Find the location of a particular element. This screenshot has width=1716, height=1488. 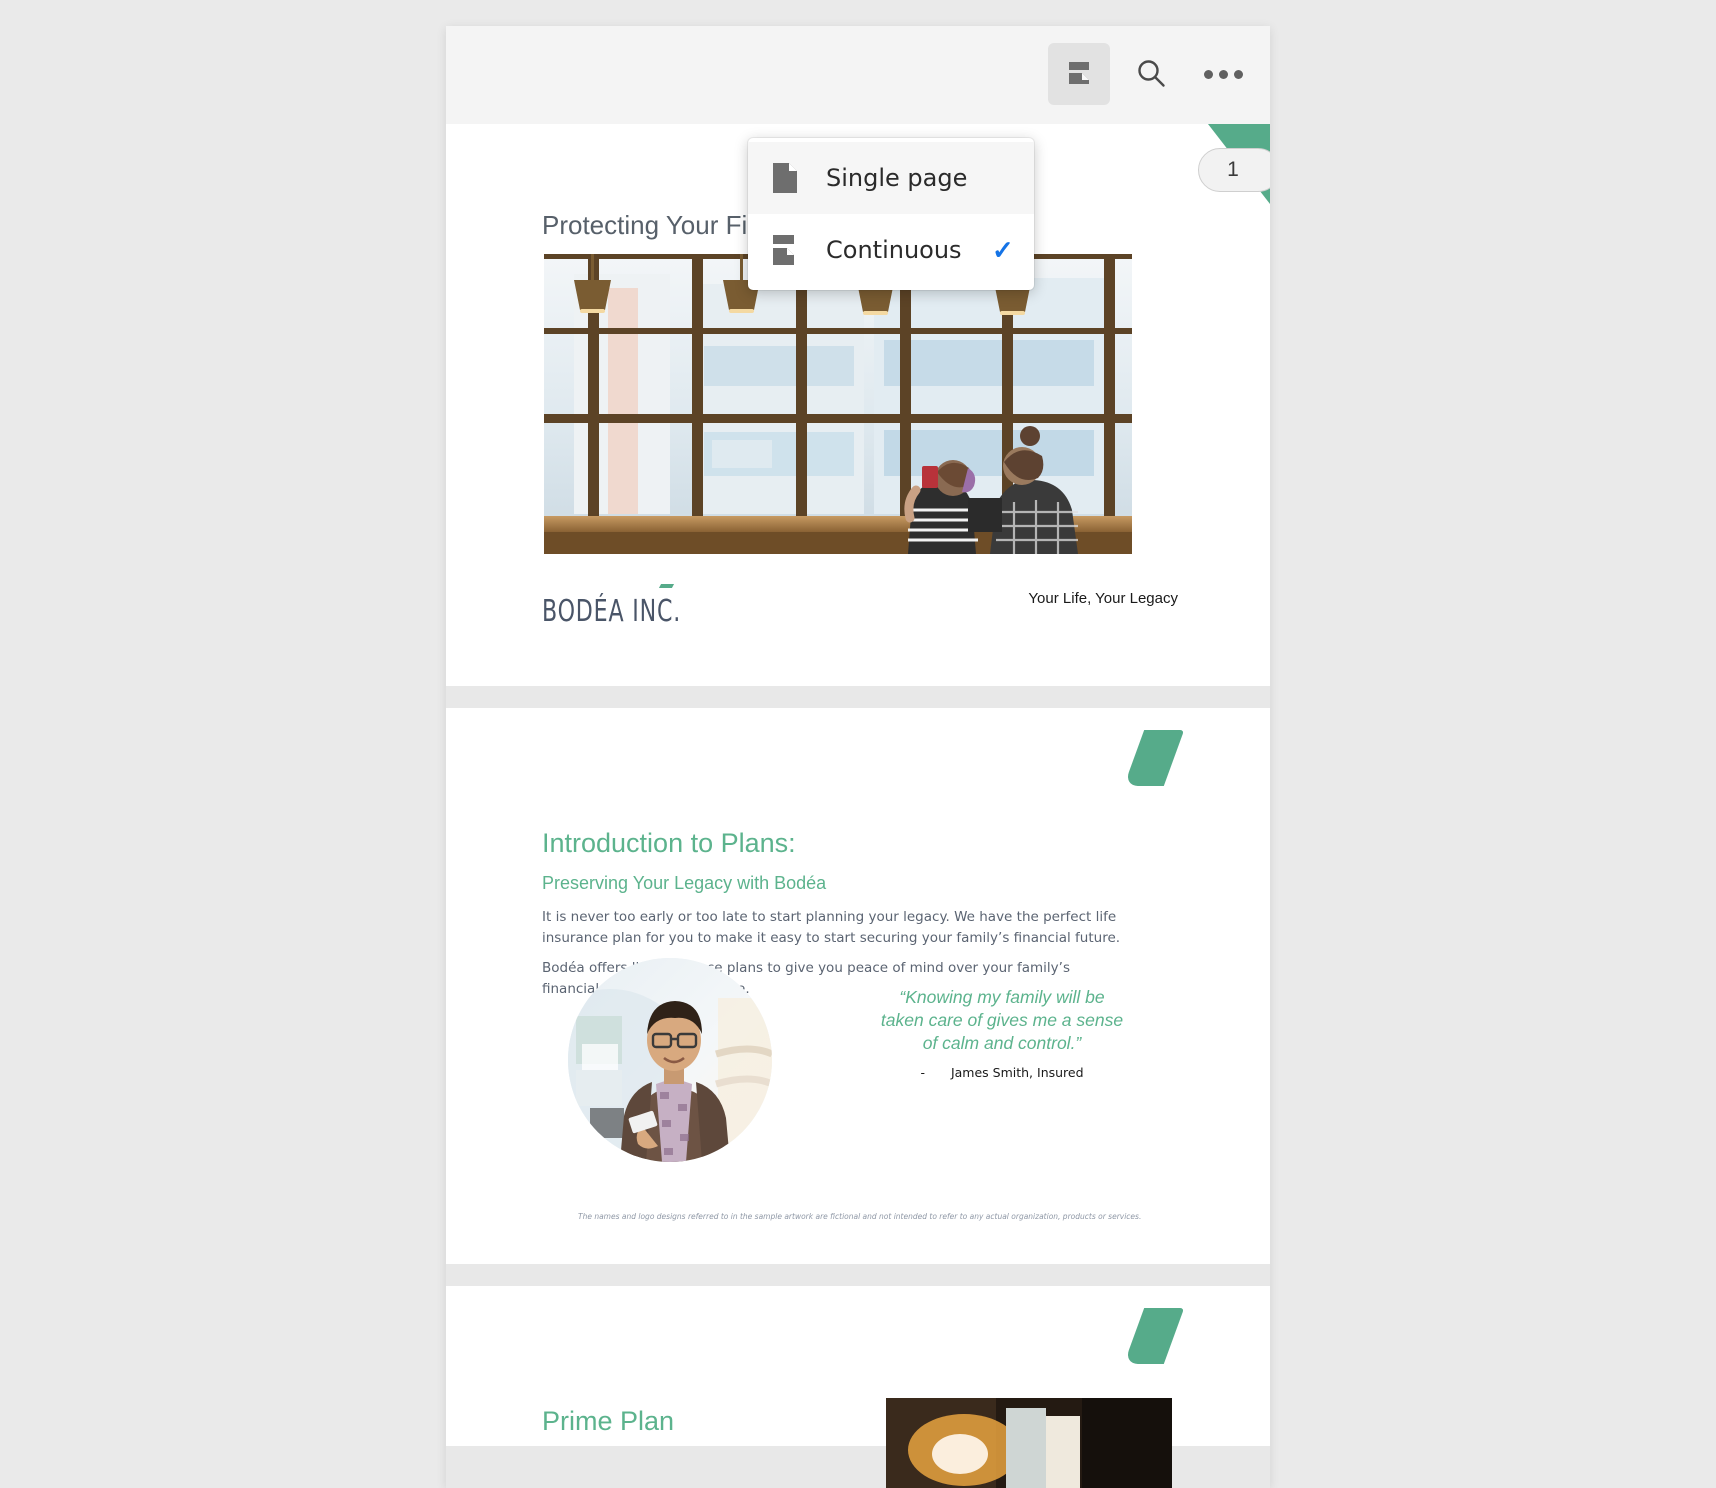

page-number-indicator: 1 is located at coordinates (1234, 170).